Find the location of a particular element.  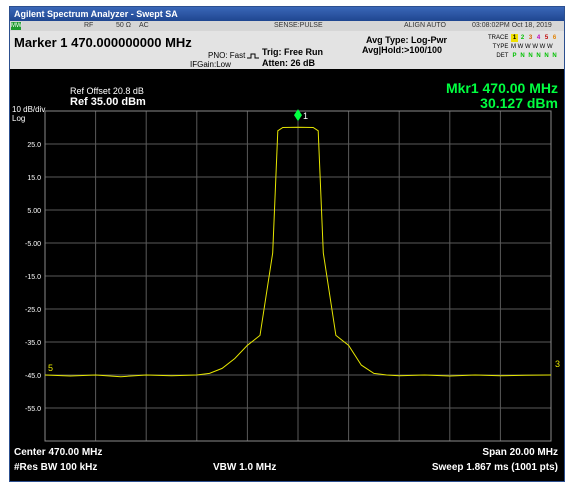

det-5: N is located at coordinates (546, 56).